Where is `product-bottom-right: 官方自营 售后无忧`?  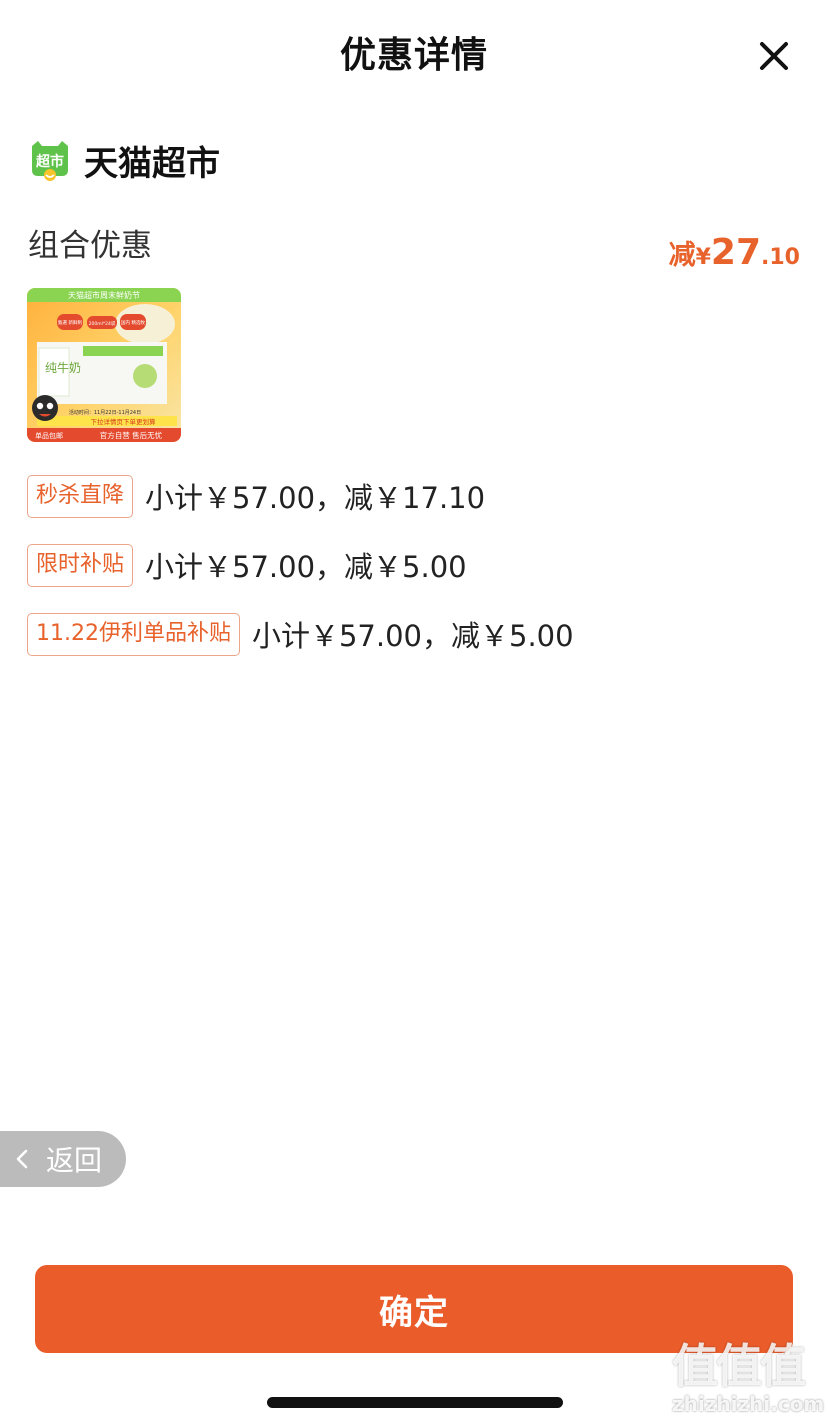
product-bottom-right: 官方自营 售后无忧 is located at coordinates (131, 435).